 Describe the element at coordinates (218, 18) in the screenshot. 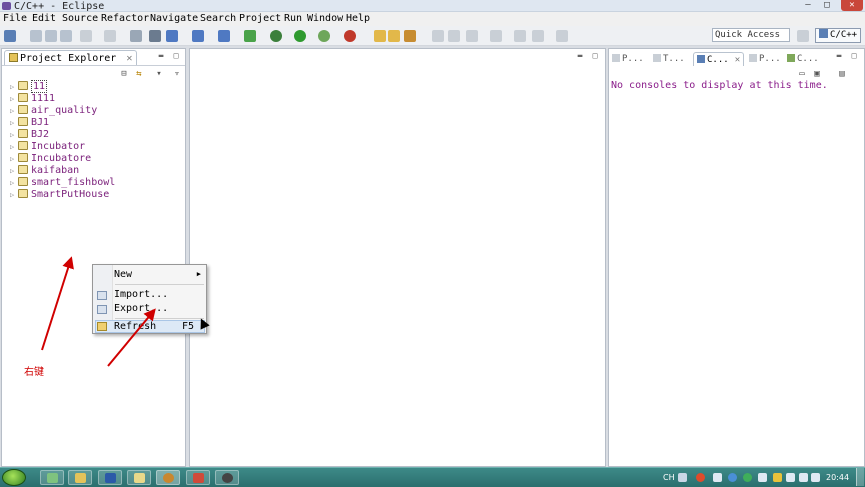

I see `menu-search: Search` at that location.